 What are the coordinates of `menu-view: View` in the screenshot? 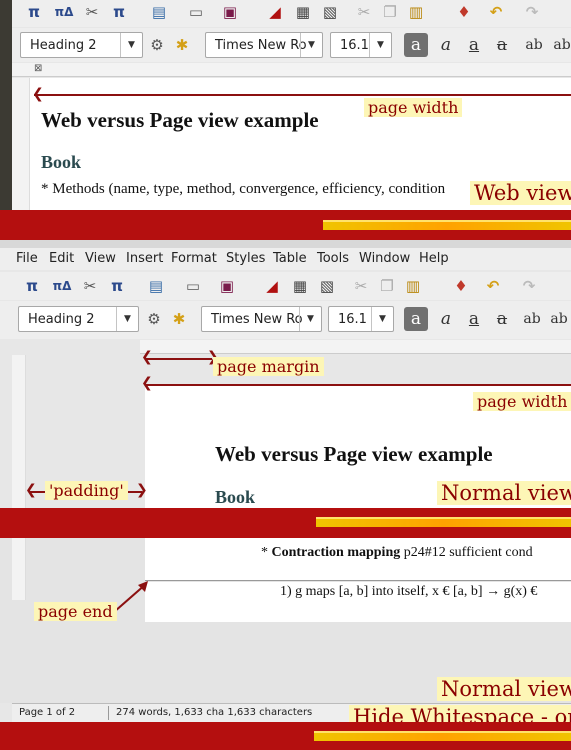 It's located at (100, 258).